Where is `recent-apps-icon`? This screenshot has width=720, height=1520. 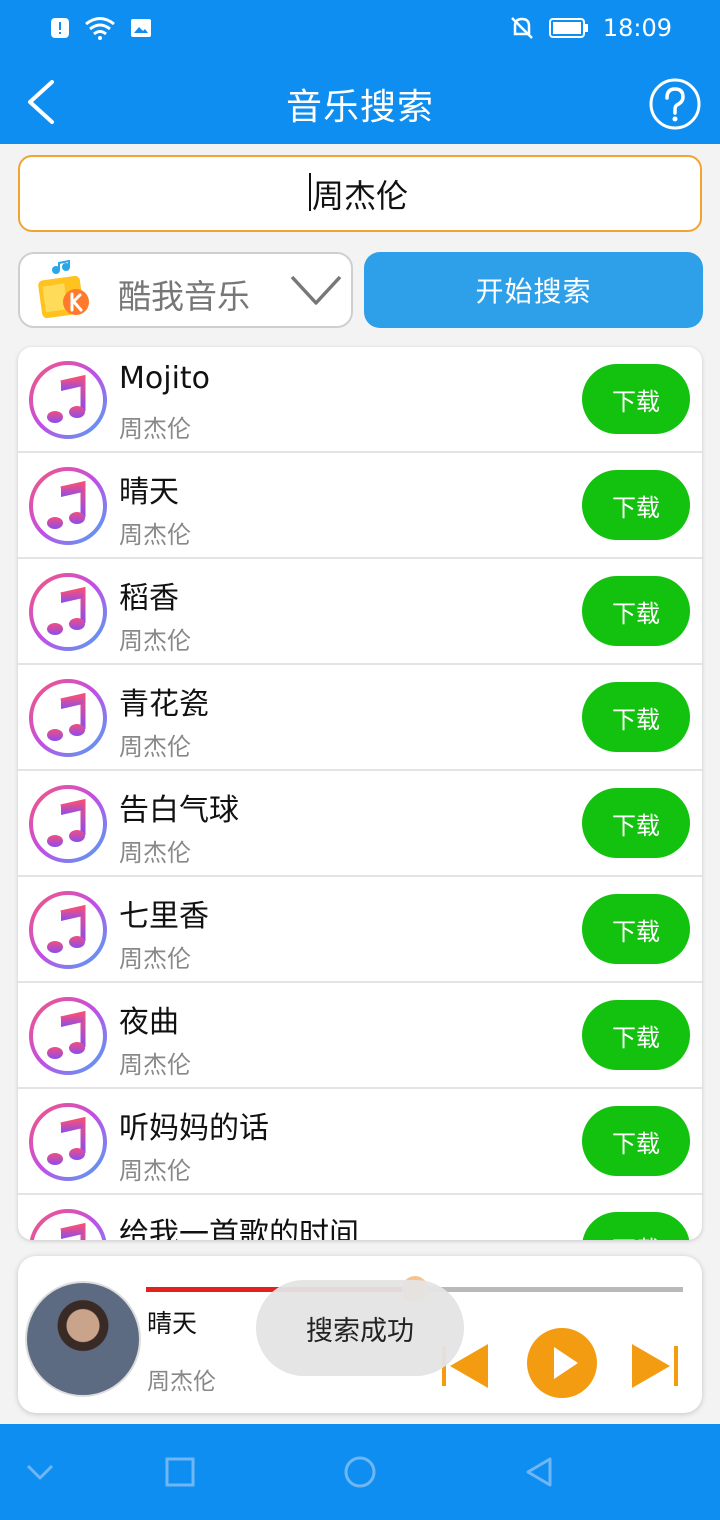 recent-apps-icon is located at coordinates (180, 1472).